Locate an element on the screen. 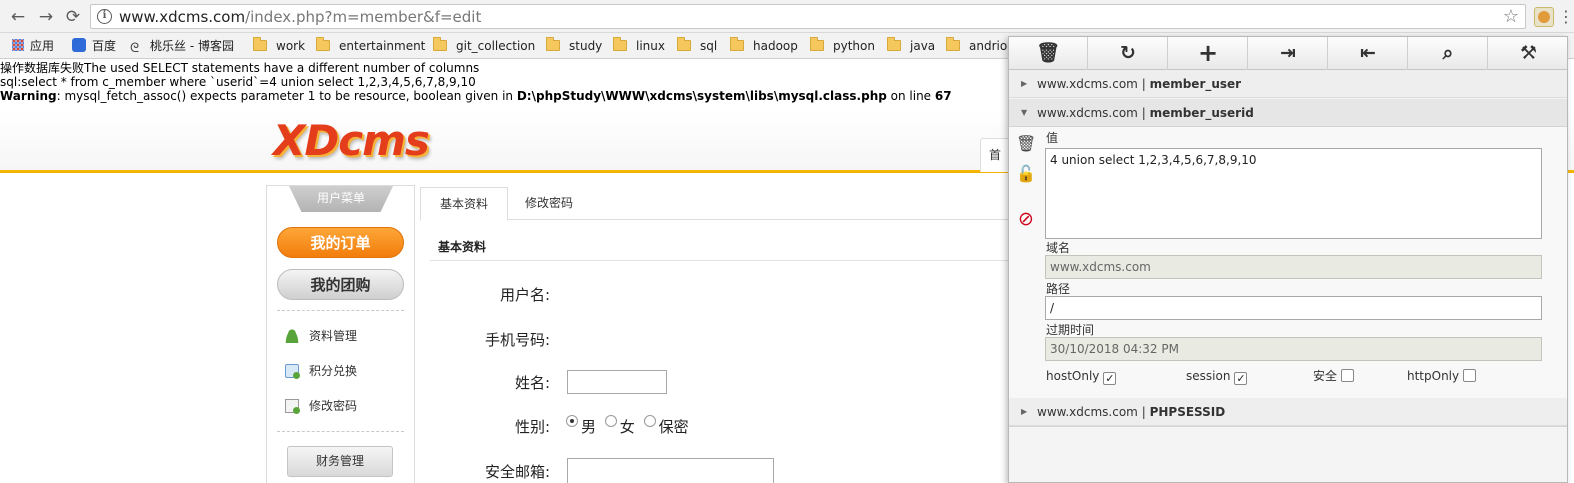 The image size is (1574, 483). session-checkbox: ✓ is located at coordinates (1241, 378).